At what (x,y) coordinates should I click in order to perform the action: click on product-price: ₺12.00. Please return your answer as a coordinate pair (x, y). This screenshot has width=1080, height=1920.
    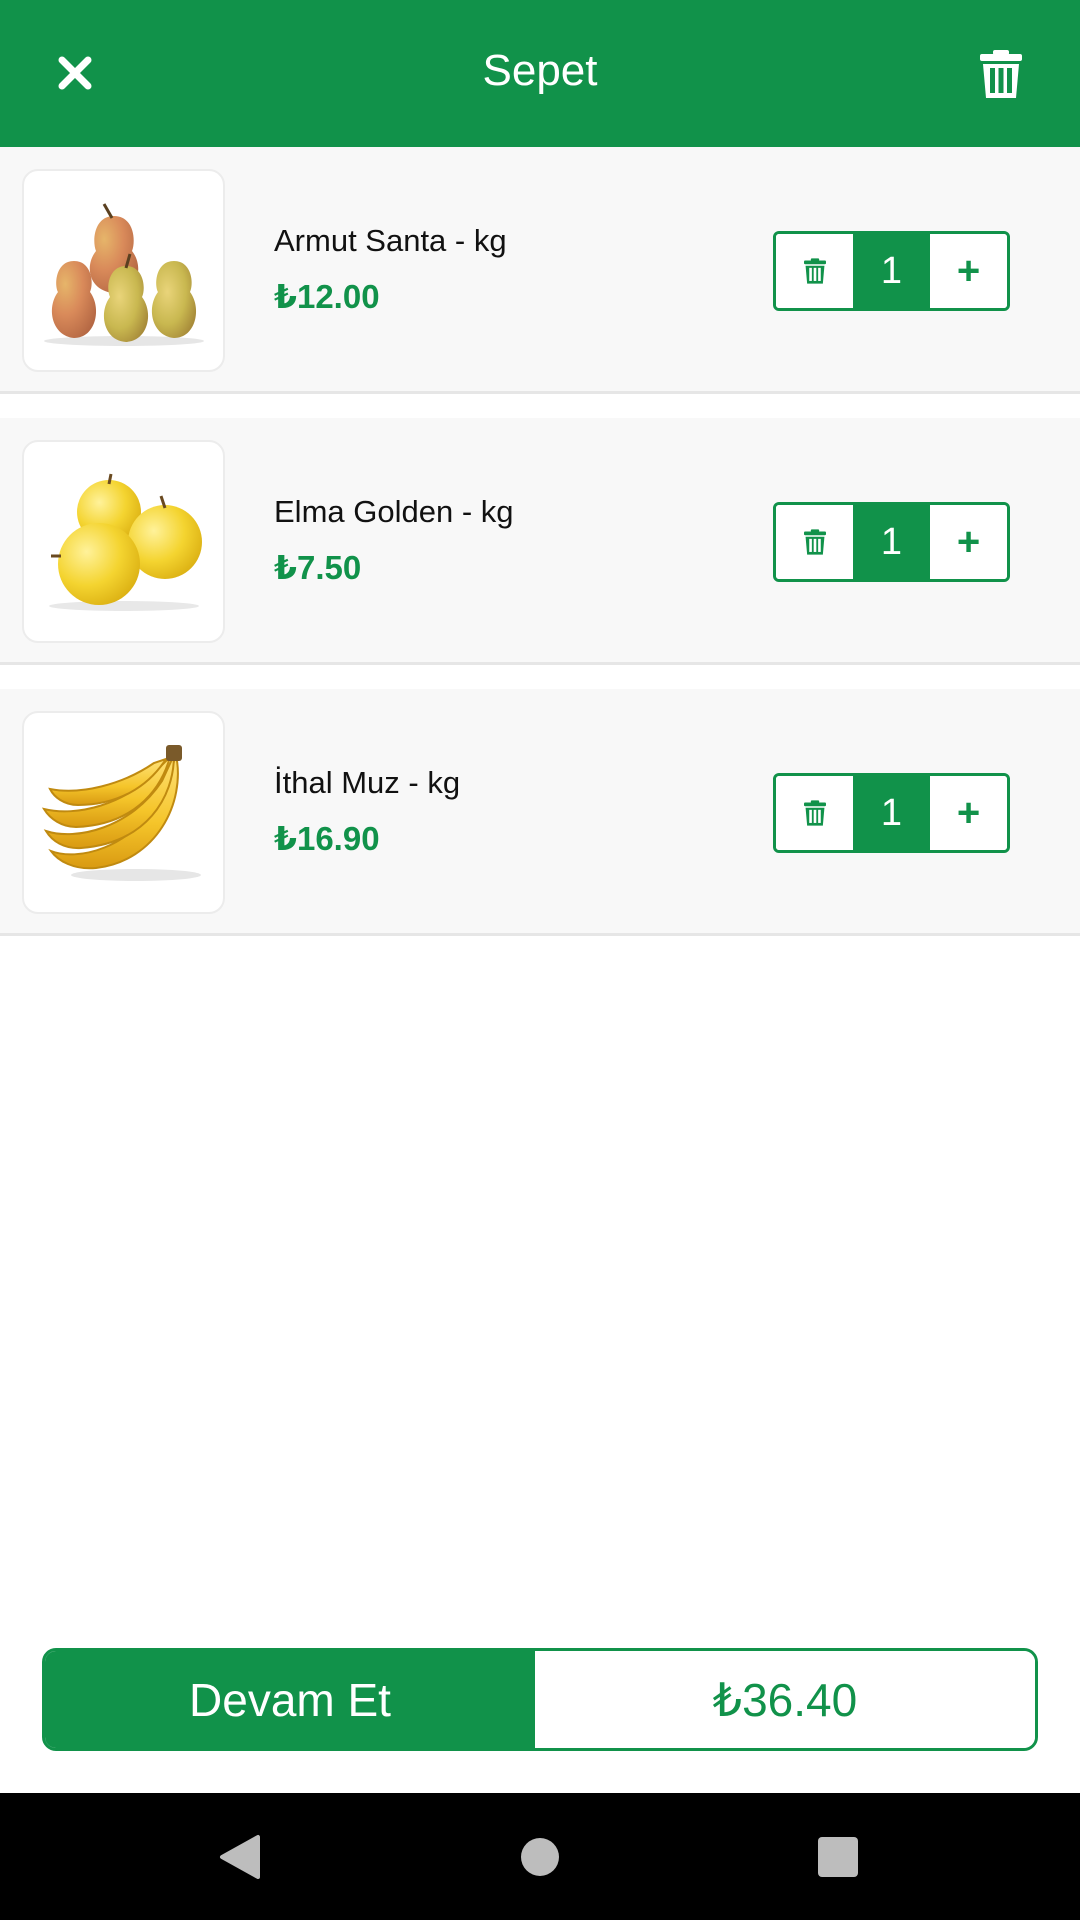
    Looking at the image, I should click on (327, 296).